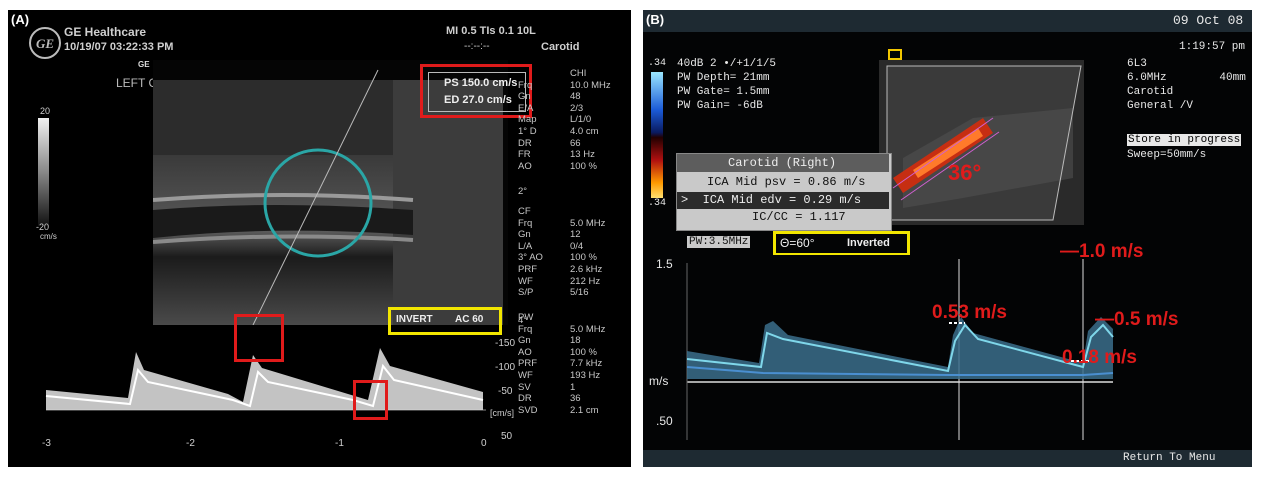 This screenshot has height=477, width=1261. I want to click on depth-marker: 2°, so click(523, 191).